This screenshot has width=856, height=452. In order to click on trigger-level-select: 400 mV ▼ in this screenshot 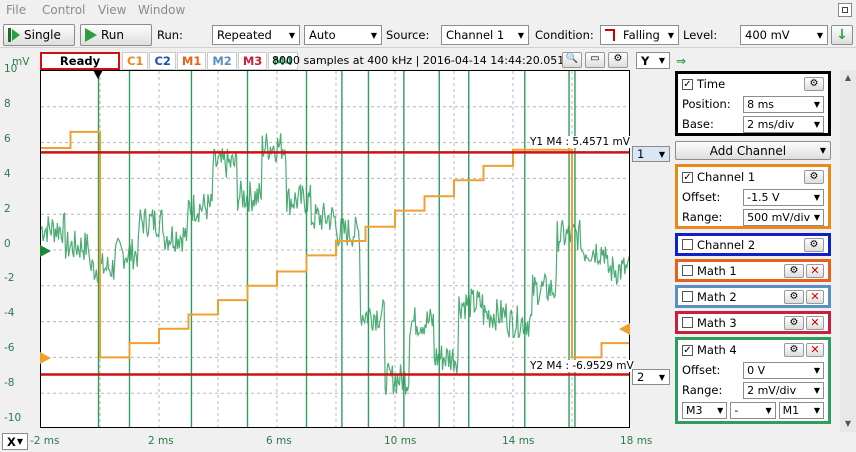, I will do `click(784, 35)`.